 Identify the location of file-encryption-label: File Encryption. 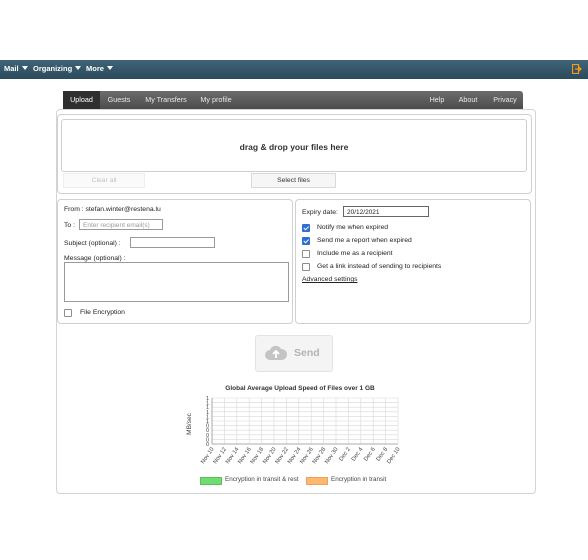
(102, 312).